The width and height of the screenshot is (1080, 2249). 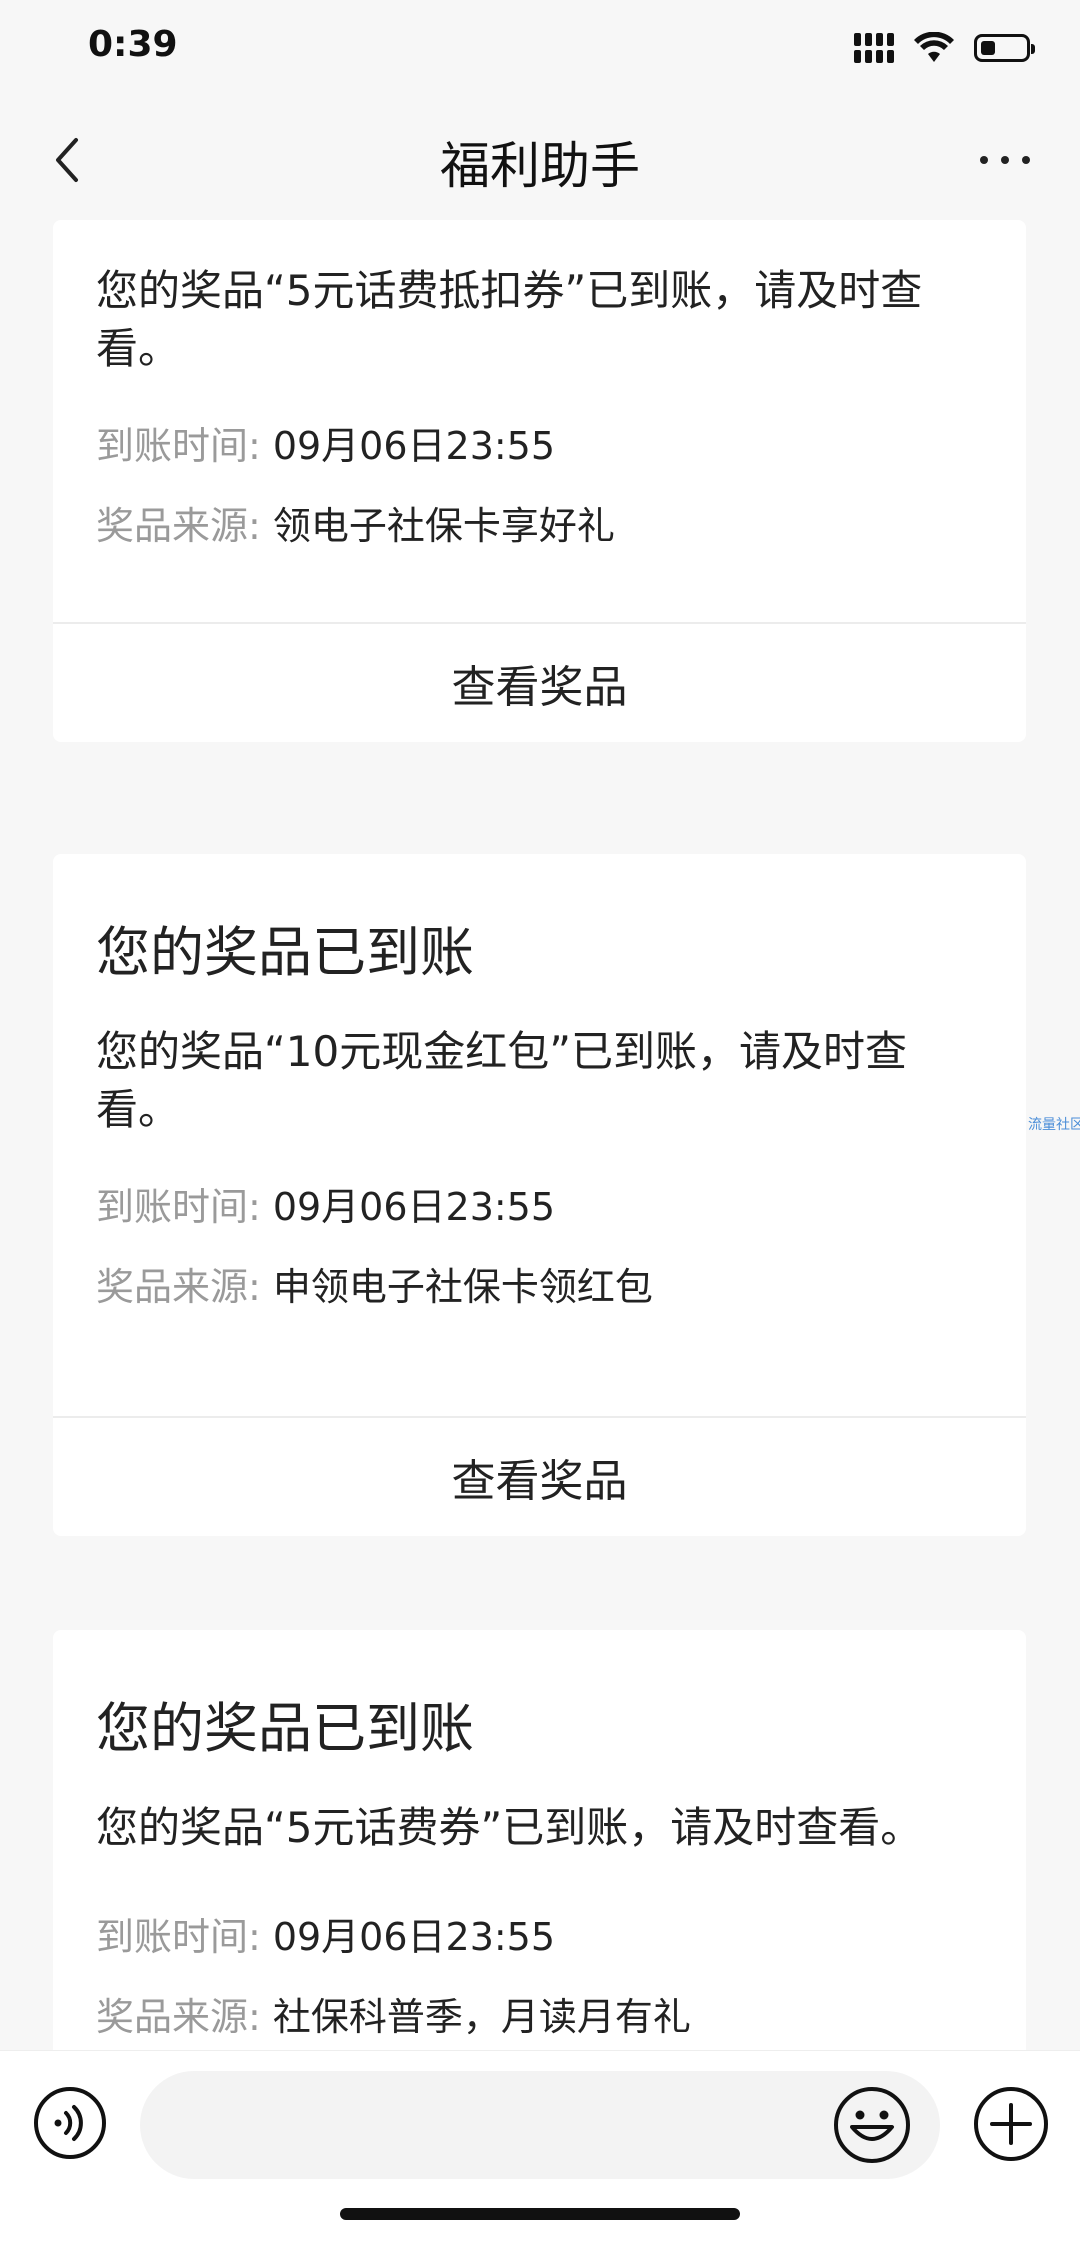 What do you see at coordinates (1054, 1125) in the screenshot?
I see `side-watermark: 流量社区` at bounding box center [1054, 1125].